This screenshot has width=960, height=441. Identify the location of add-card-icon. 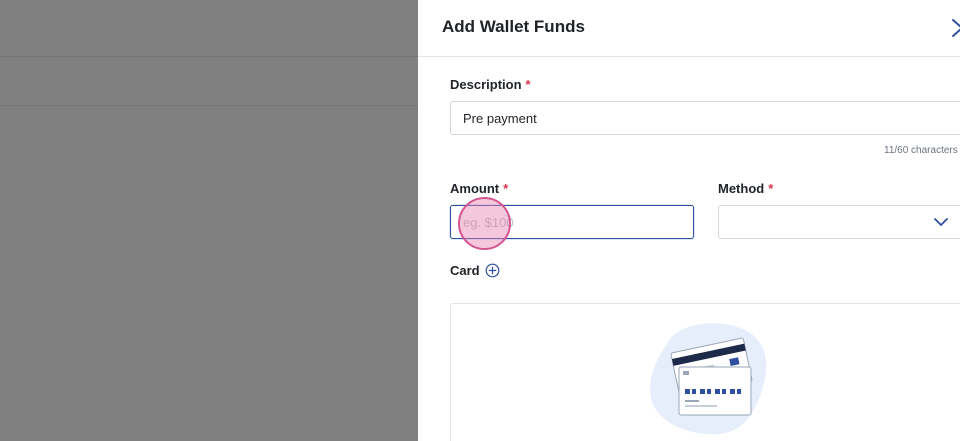
(492, 270).